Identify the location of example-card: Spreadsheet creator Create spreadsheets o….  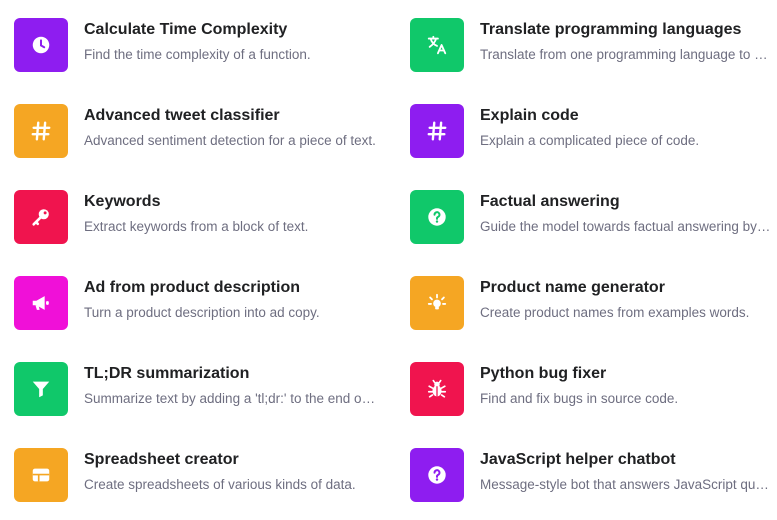
(195, 475).